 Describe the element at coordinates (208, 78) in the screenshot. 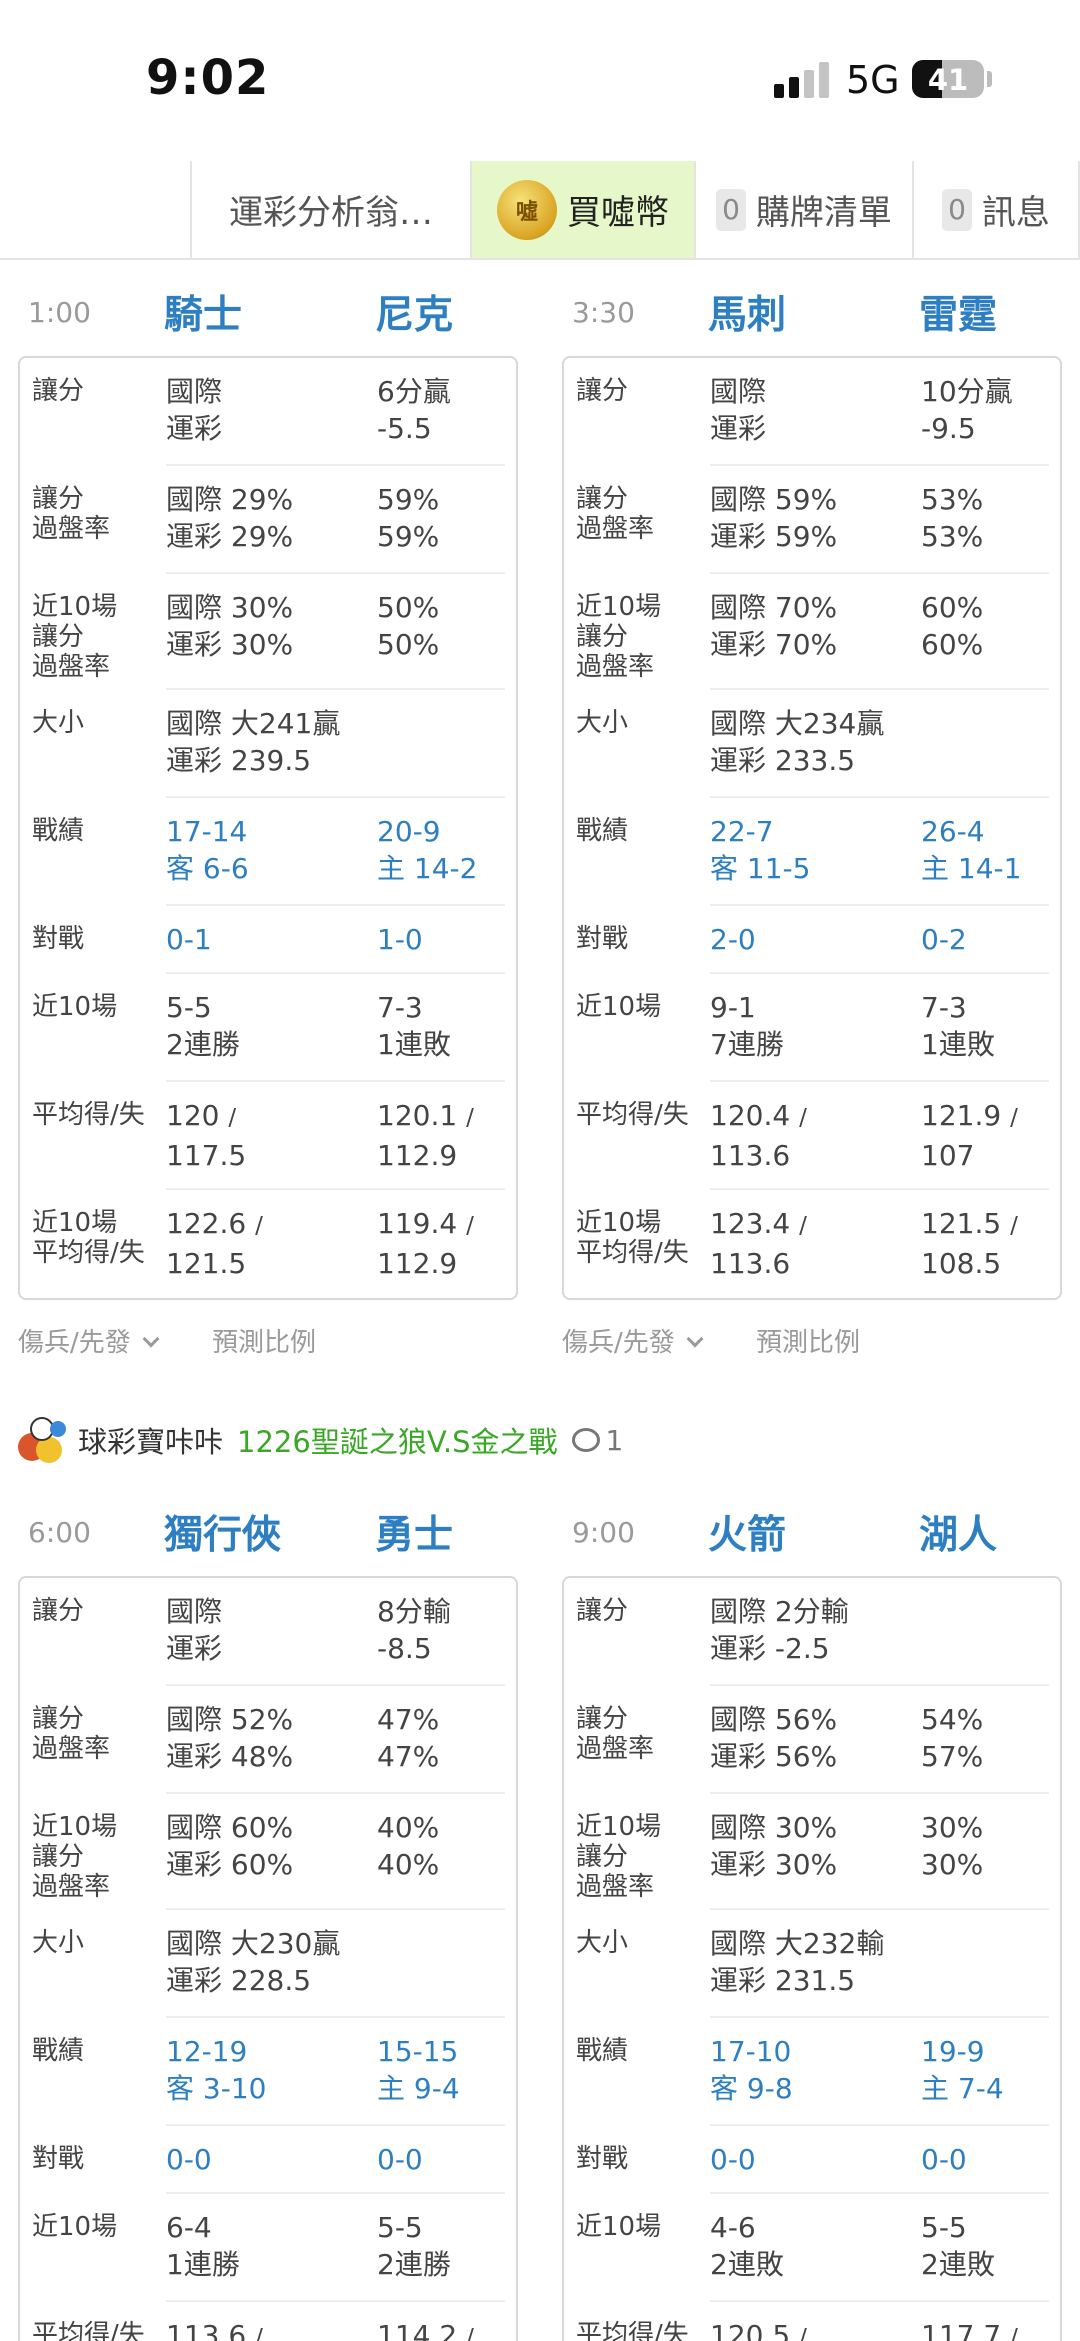

I see `clock: 9:02` at that location.